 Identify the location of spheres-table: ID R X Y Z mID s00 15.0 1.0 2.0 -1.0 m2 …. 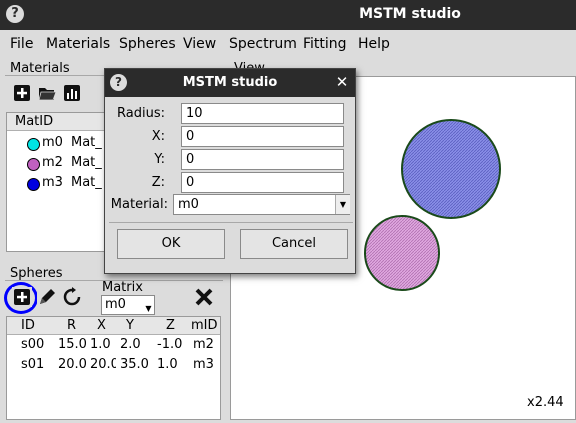
(113, 368).